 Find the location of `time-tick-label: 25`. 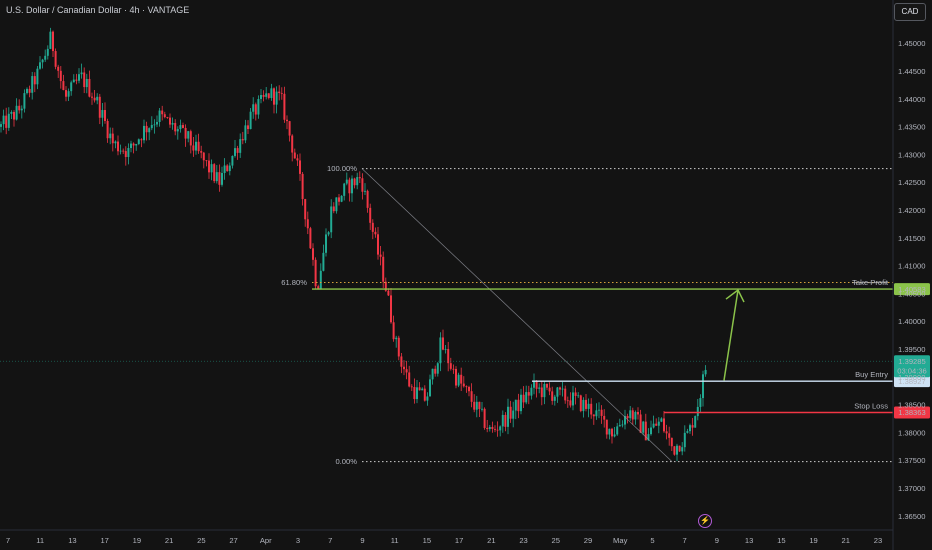

time-tick-label: 25 is located at coordinates (556, 540).